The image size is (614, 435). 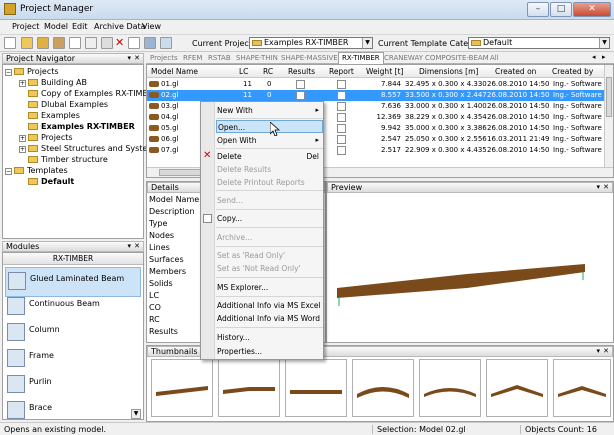 I want to click on maximize-button: □, so click(x=561, y=9).